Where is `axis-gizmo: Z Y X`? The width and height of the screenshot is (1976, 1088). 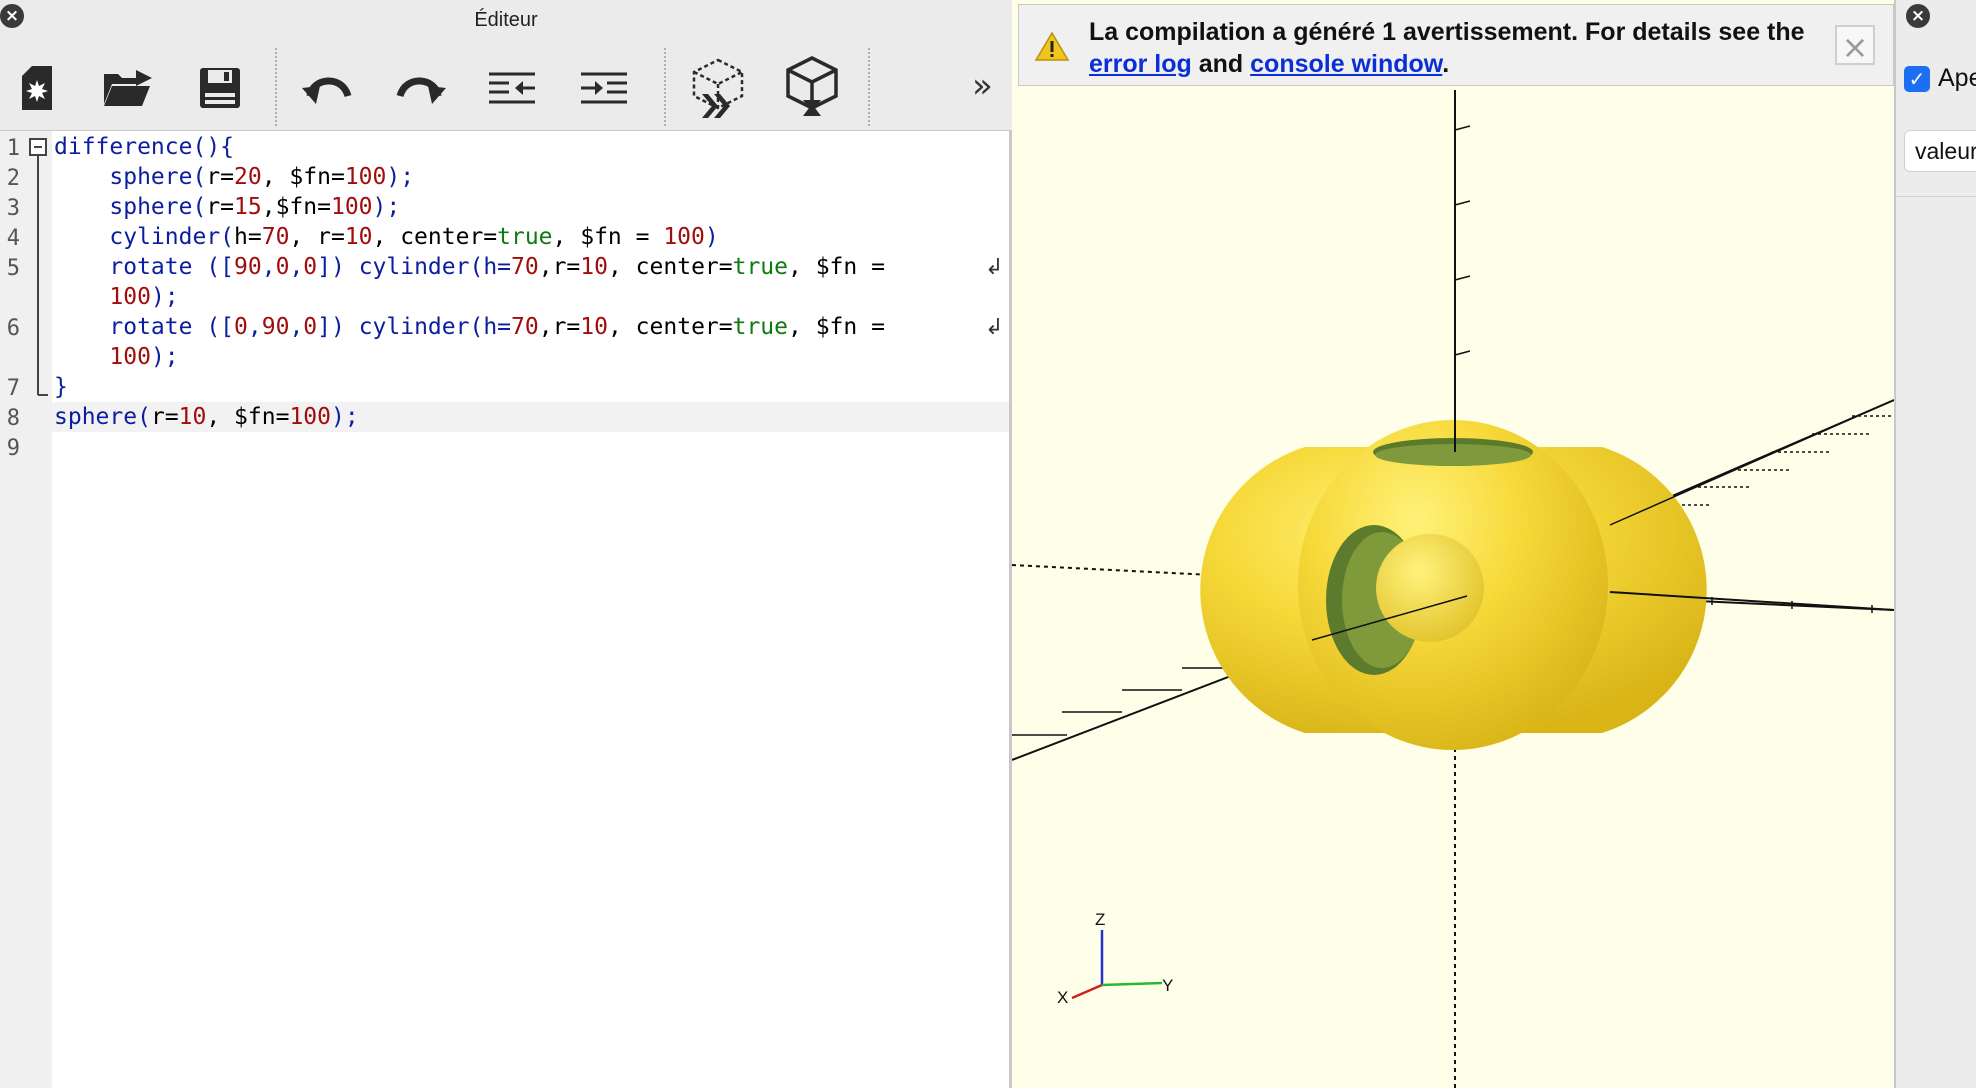 axis-gizmo: Z Y X is located at coordinates (1115, 958).